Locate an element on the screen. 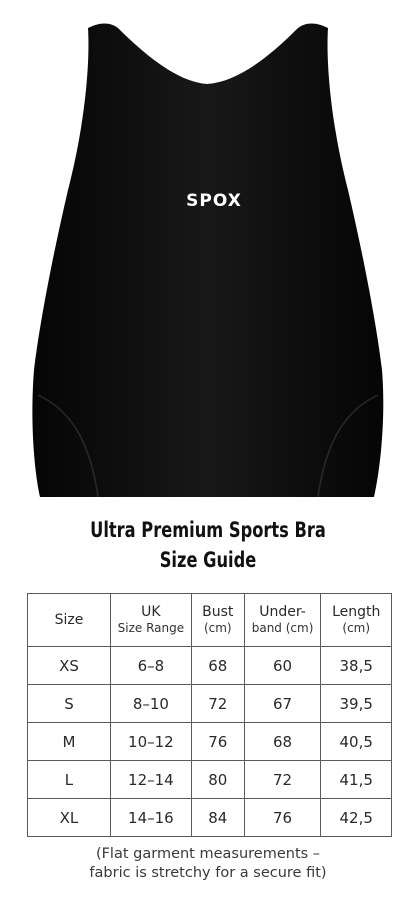  page-title: Ultra Premium Sports Bra Size Guide is located at coordinates (208, 545).